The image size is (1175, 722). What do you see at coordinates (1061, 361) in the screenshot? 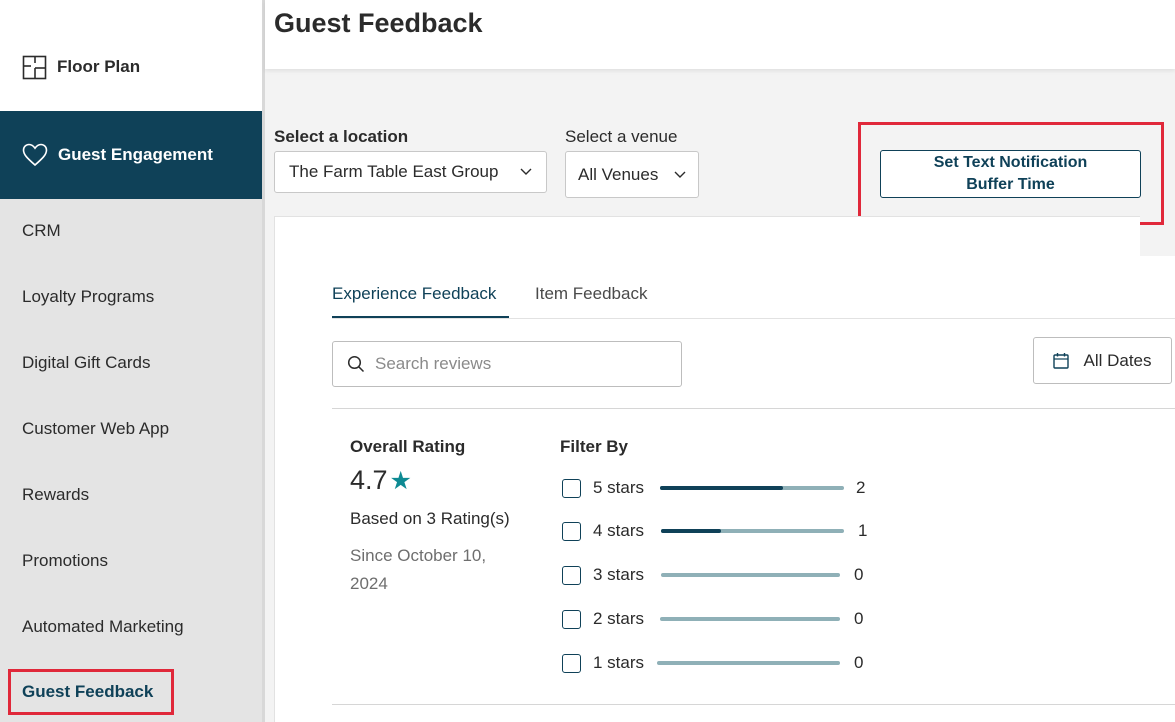
I see `calendar-icon` at bounding box center [1061, 361].